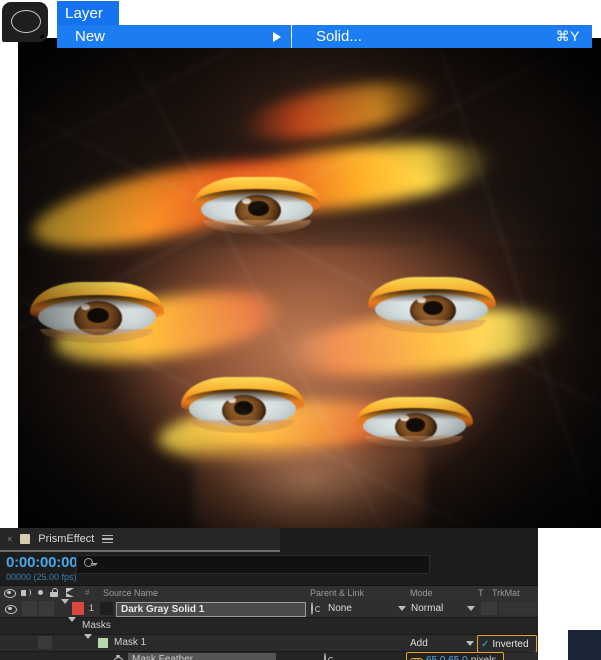 Image resolution: width=601 pixels, height=660 pixels. What do you see at coordinates (71, 592) in the screenshot?
I see `label-tag-icon` at bounding box center [71, 592].